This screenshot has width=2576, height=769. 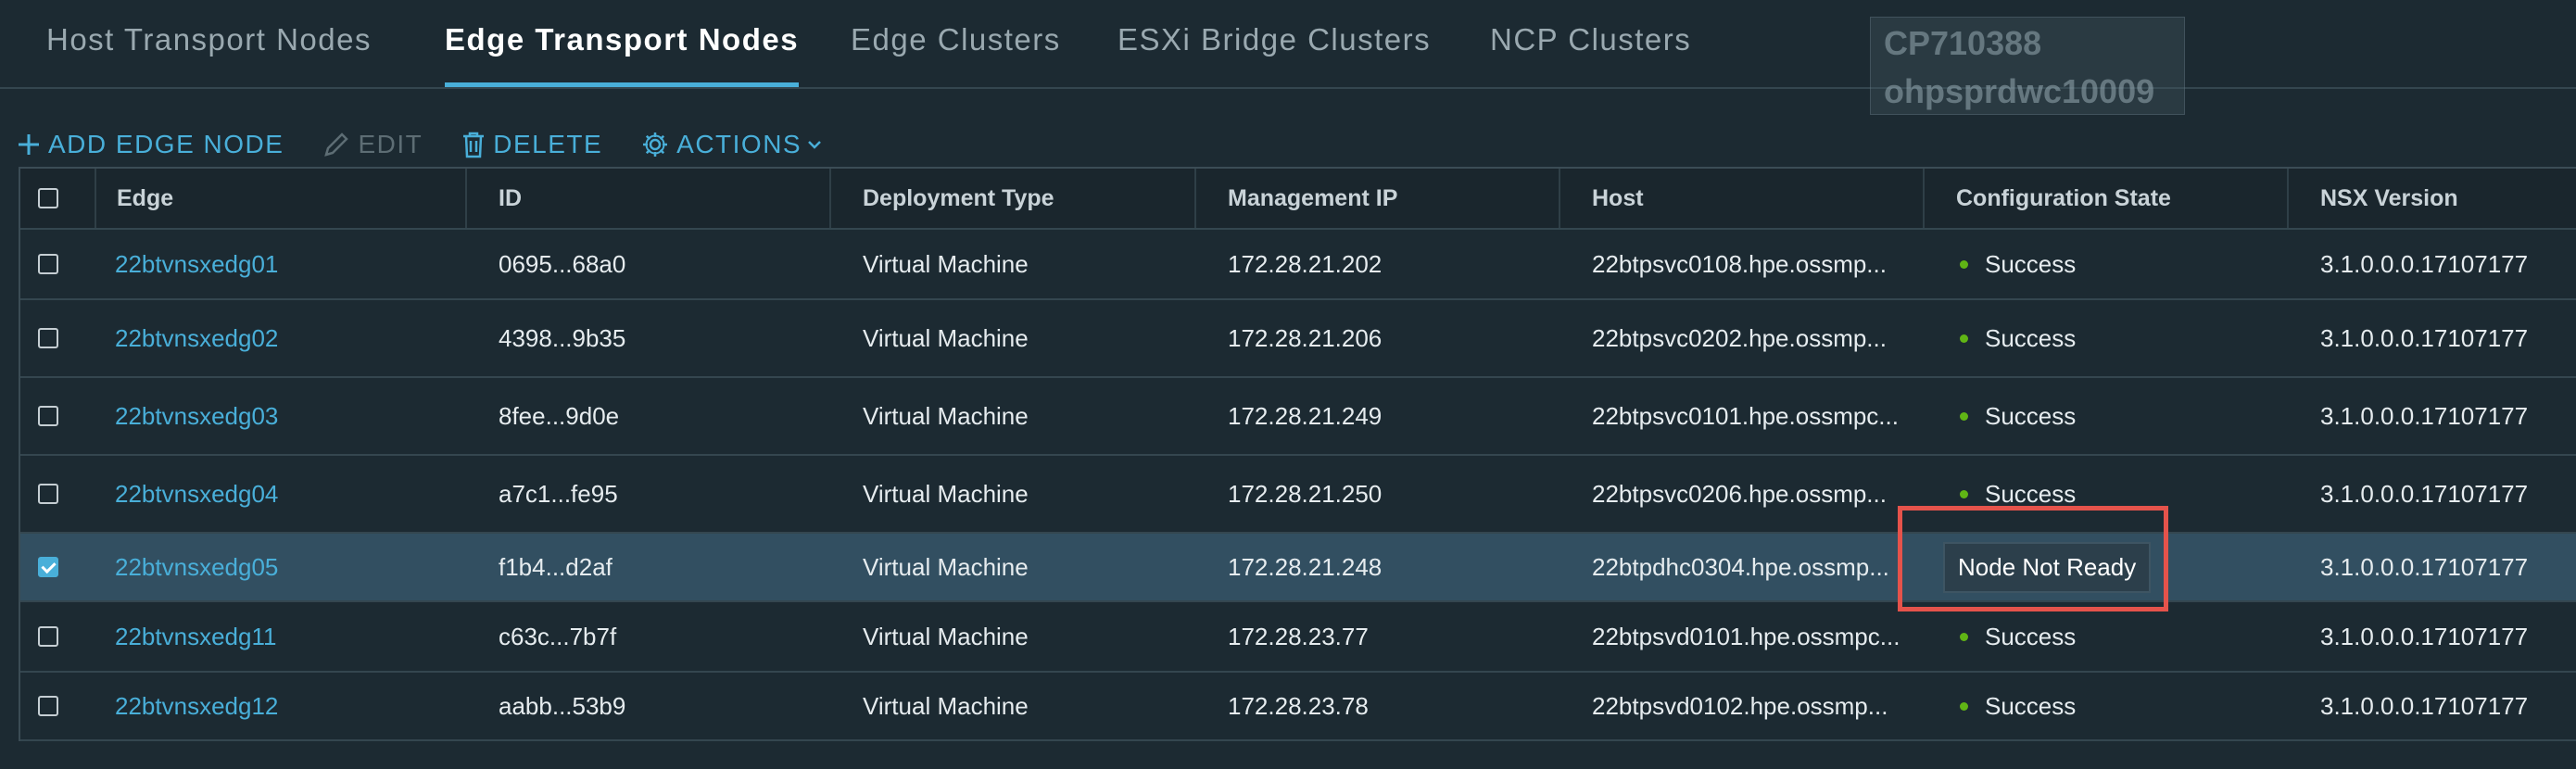 What do you see at coordinates (655, 144) in the screenshot?
I see `gear-icon` at bounding box center [655, 144].